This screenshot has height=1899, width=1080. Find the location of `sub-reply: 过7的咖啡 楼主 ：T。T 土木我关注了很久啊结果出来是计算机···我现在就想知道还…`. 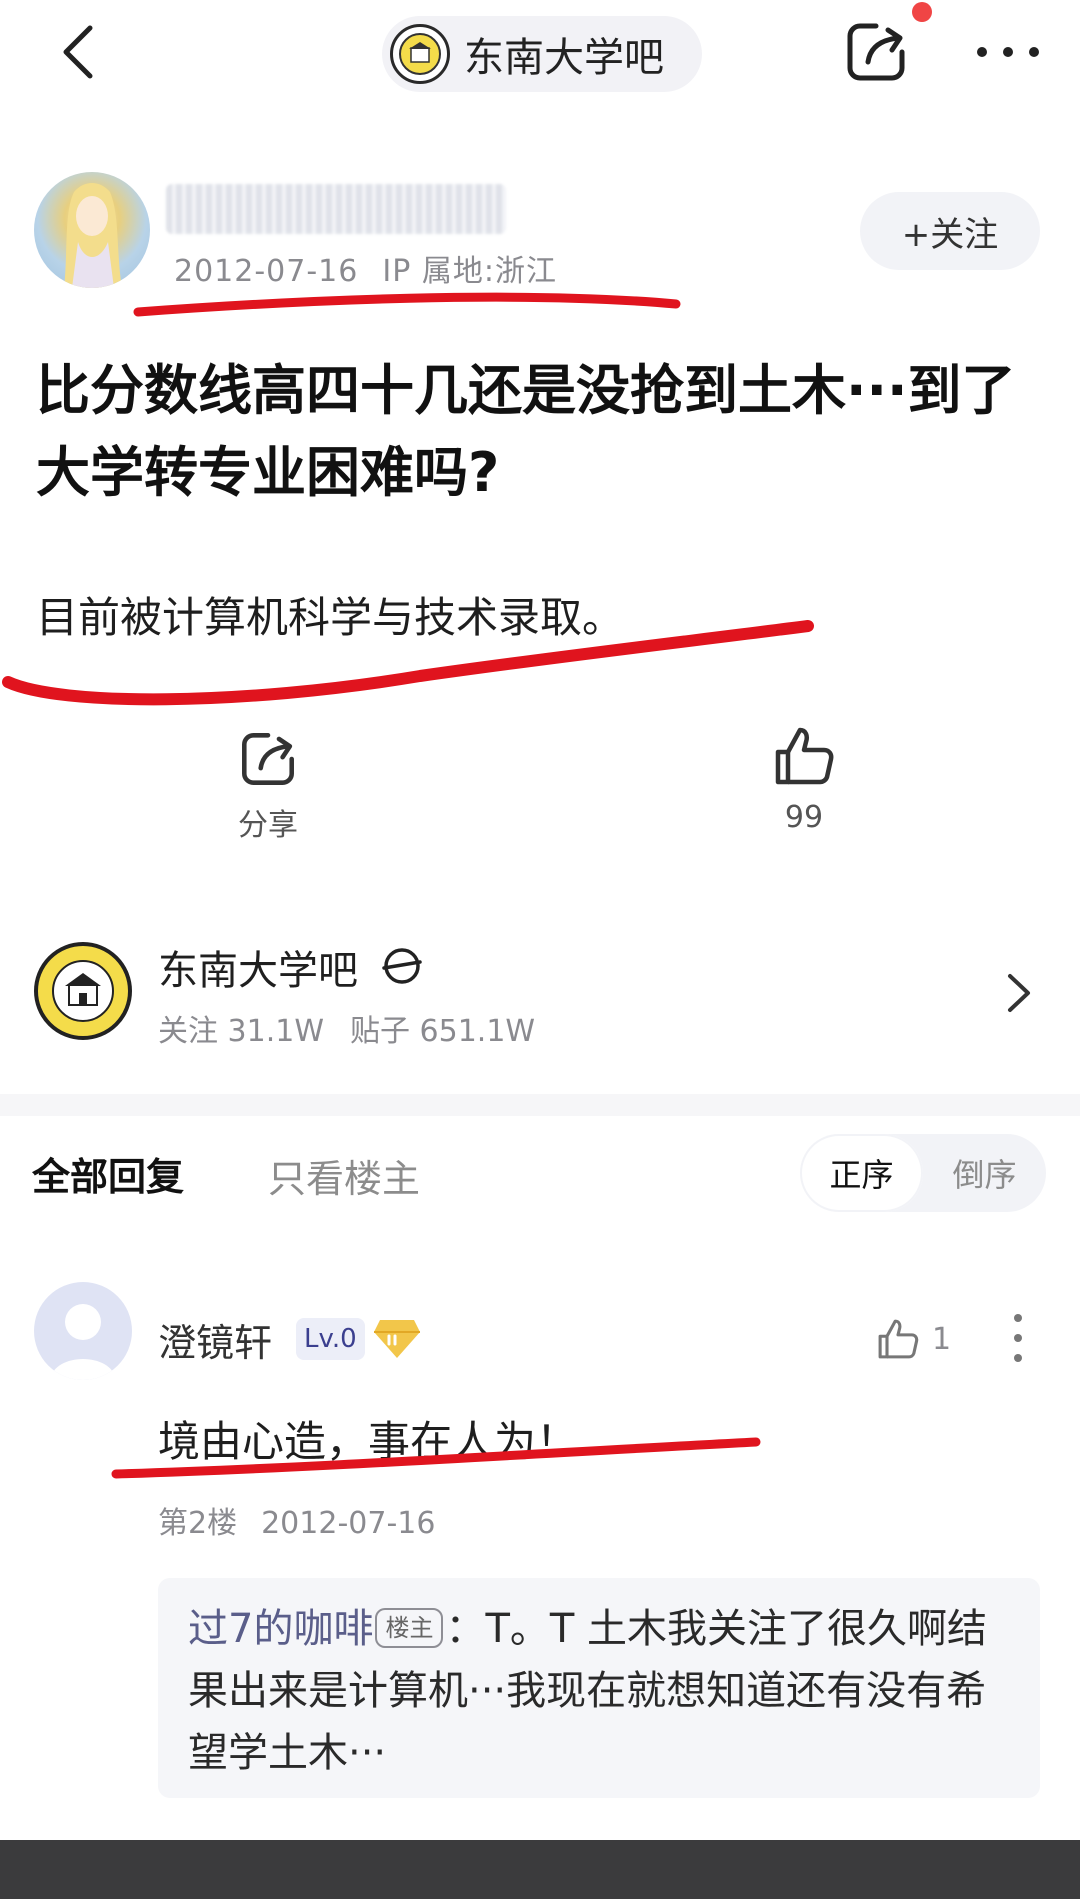

sub-reply: 过7的咖啡 楼主 ：T。T 土木我关注了很久啊结果出来是计算机···我现在就想知道还… is located at coordinates (599, 1688).